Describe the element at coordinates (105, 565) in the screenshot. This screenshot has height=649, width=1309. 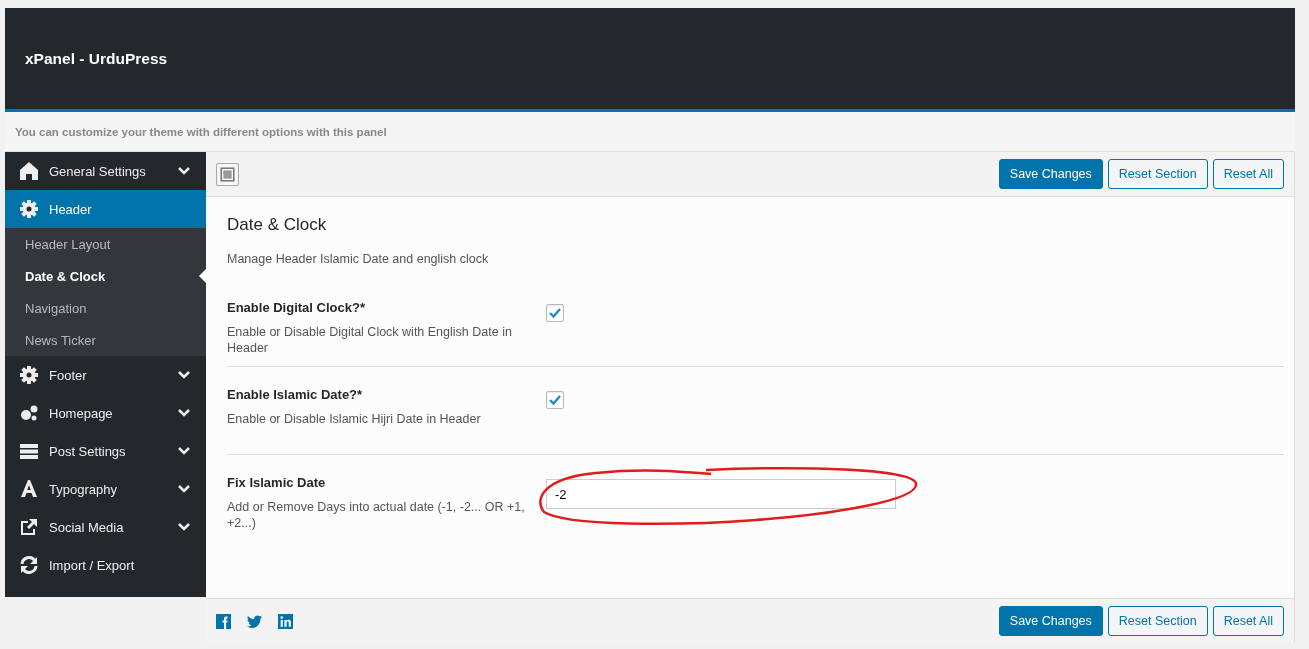
I see `sidebar-item: Import / Export` at that location.